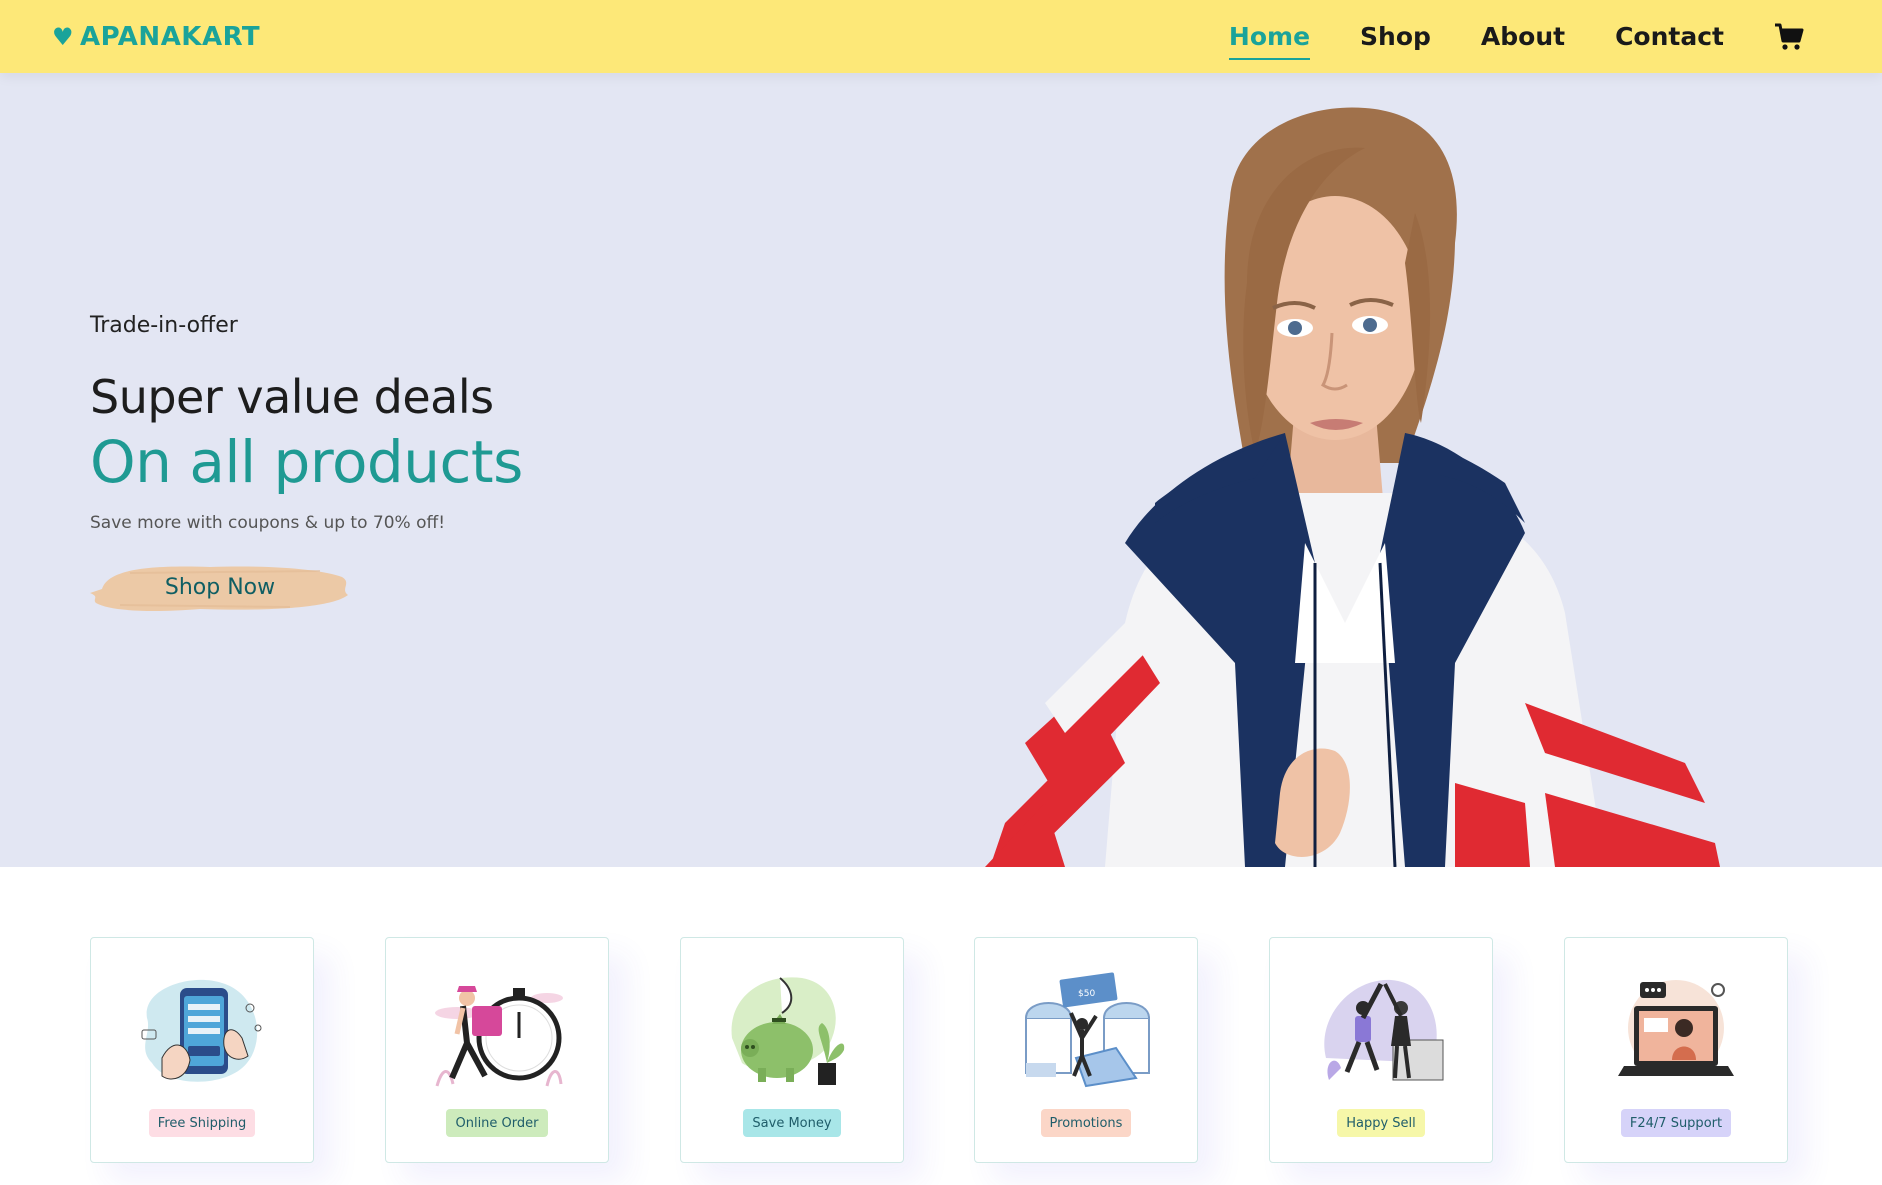  I want to click on offer-label: Trade-in-offer, so click(164, 325).